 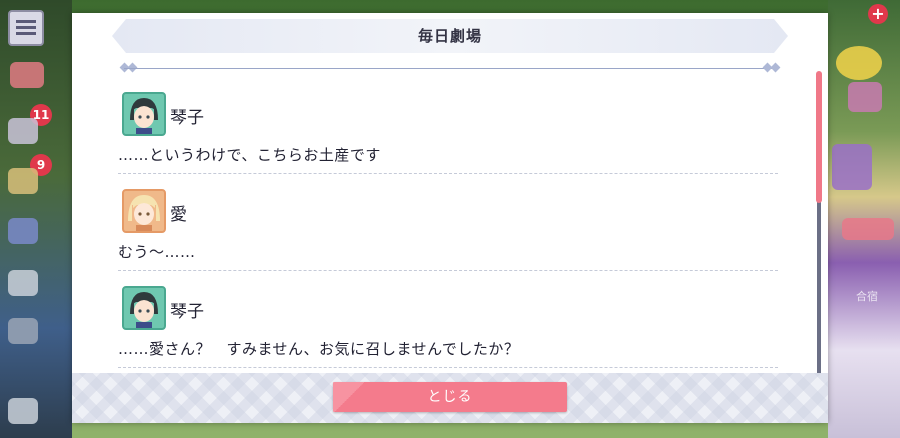 What do you see at coordinates (878, 14) in the screenshot?
I see `add-currency-button: +` at bounding box center [878, 14].